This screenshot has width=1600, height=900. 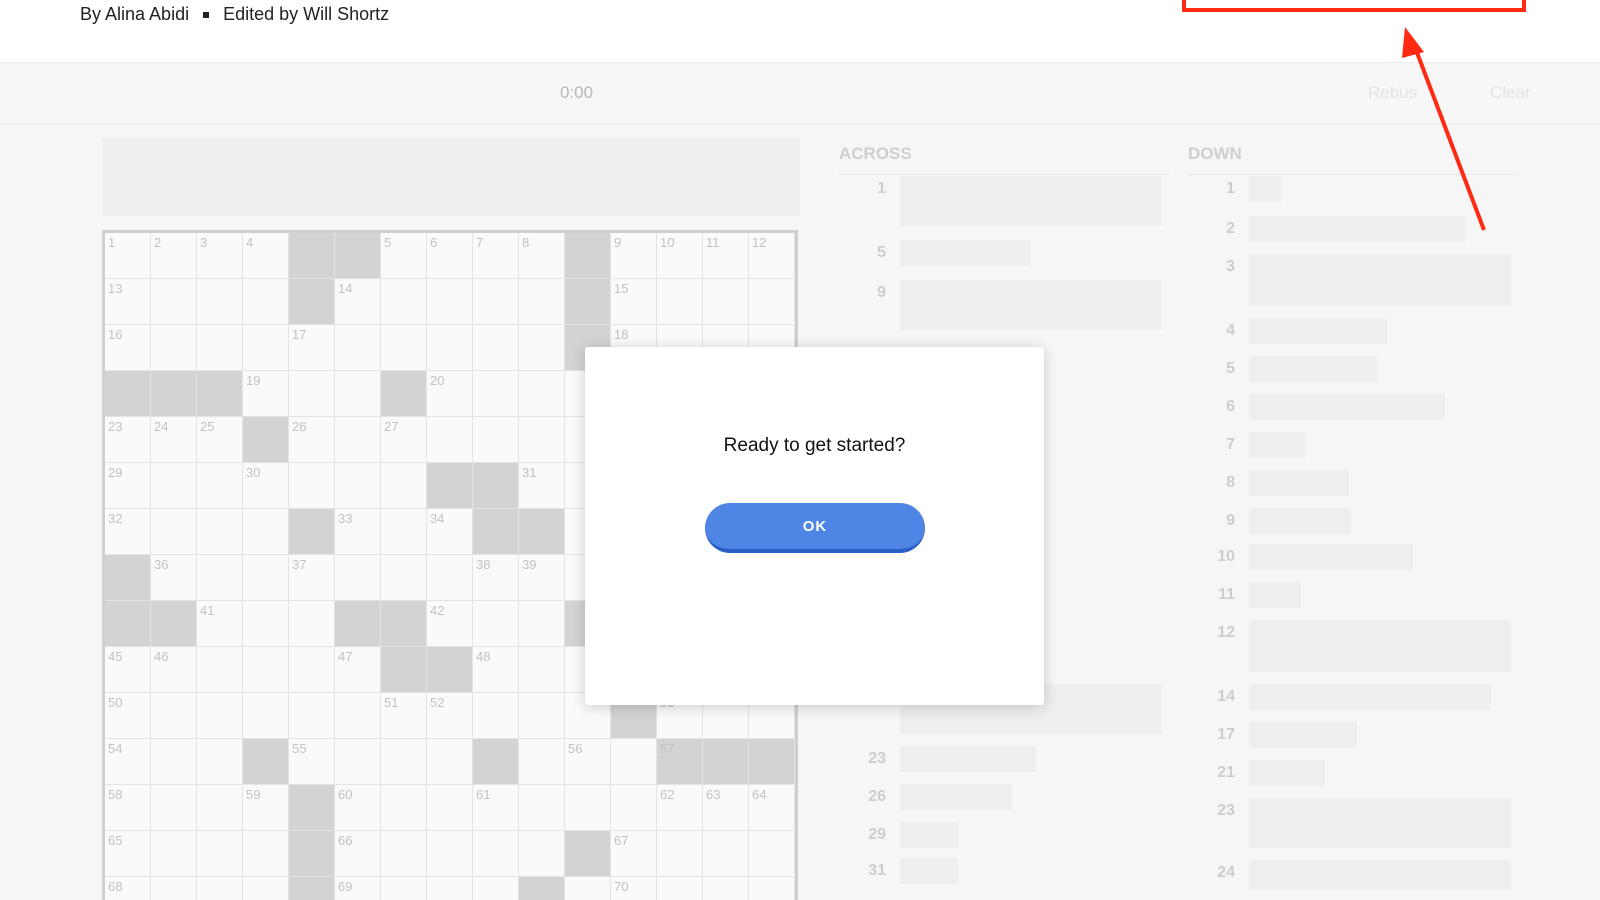 What do you see at coordinates (814, 445) in the screenshot?
I see `dialog-message: Ready to get started?` at bounding box center [814, 445].